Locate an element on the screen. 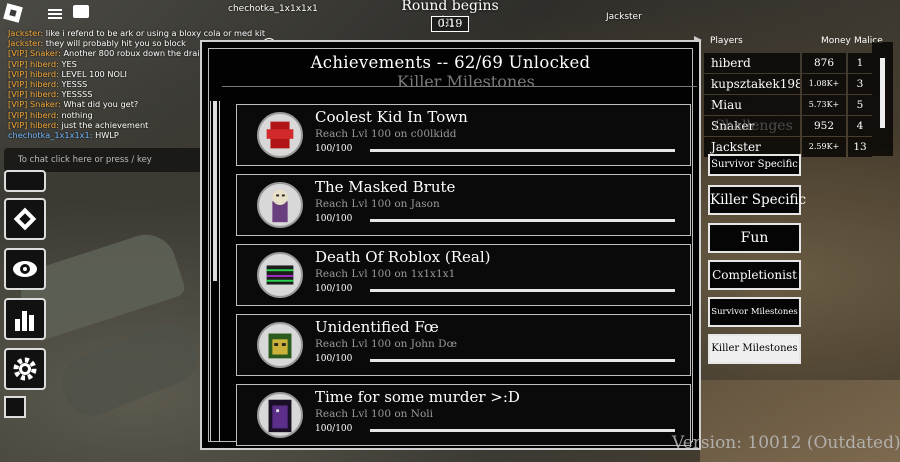  chat-message-text: nothing is located at coordinates (75, 114).